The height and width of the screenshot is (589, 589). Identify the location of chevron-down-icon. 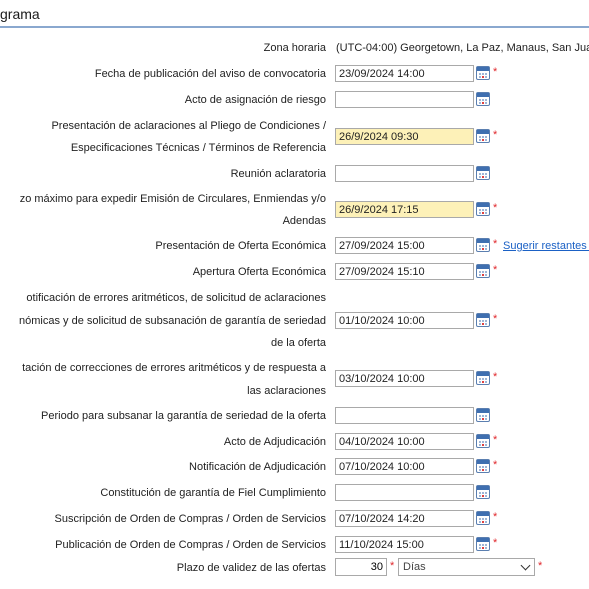
(525, 565).